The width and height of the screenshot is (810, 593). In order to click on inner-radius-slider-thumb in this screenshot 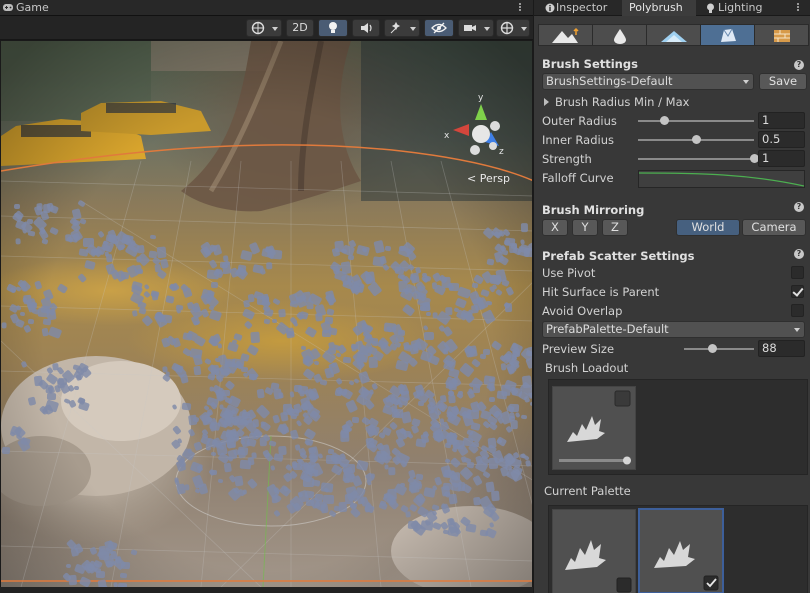, I will do `click(696, 139)`.